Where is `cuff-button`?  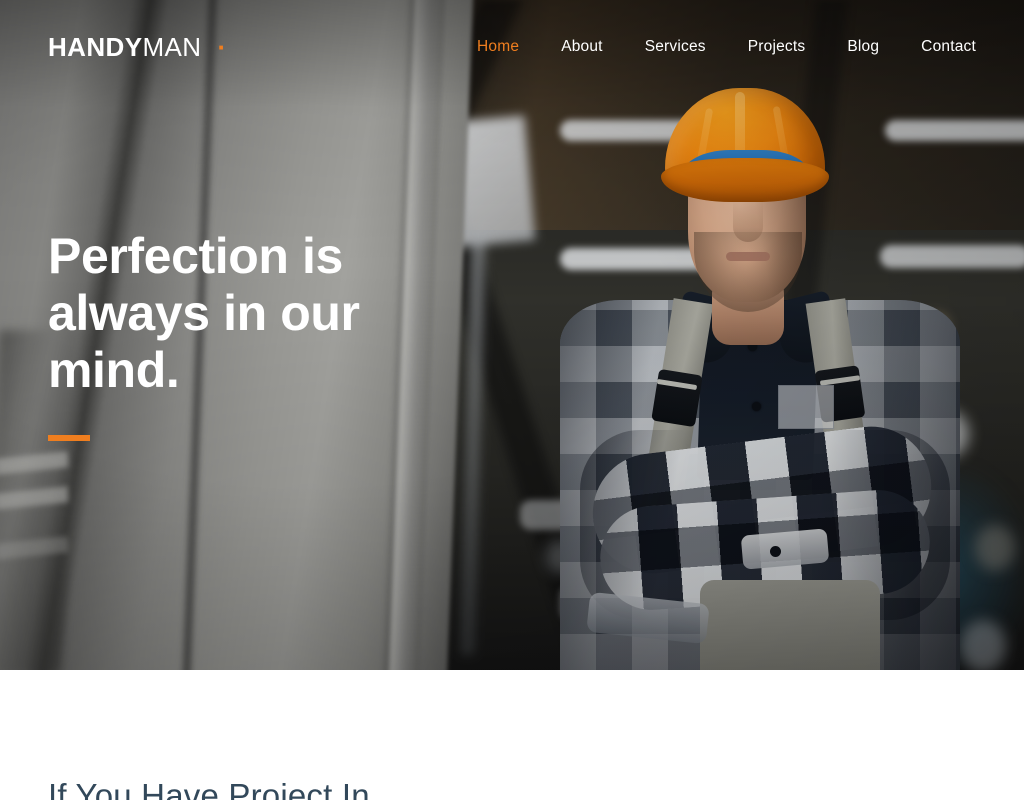
cuff-button is located at coordinates (775, 551).